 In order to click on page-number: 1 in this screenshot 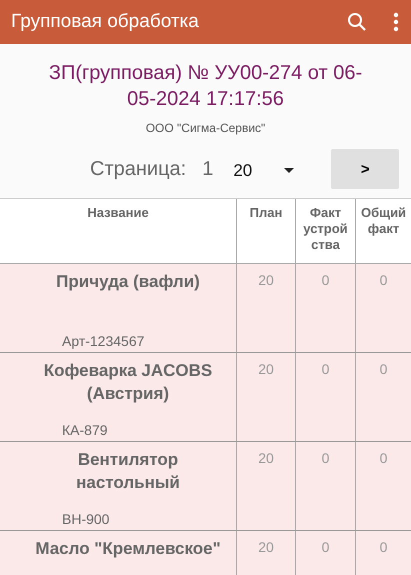, I will do `click(208, 169)`.